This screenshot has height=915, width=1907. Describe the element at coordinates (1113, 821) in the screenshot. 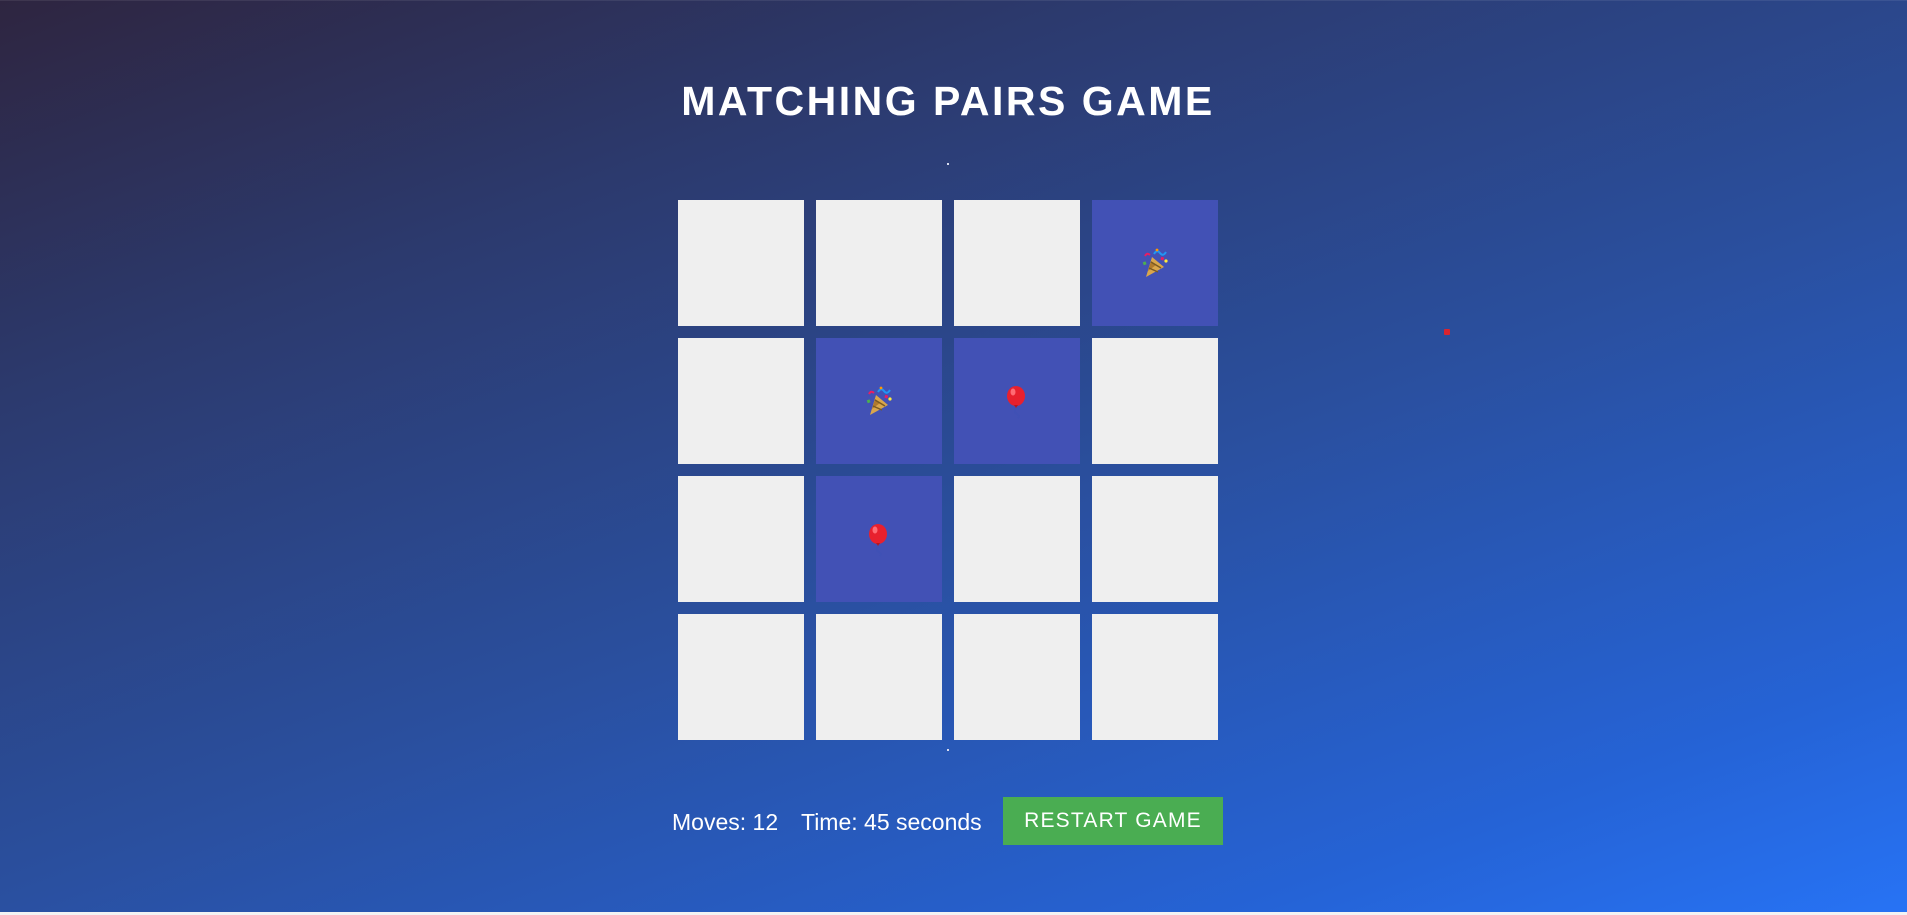

I see `restart-button: RESTART GAME` at that location.